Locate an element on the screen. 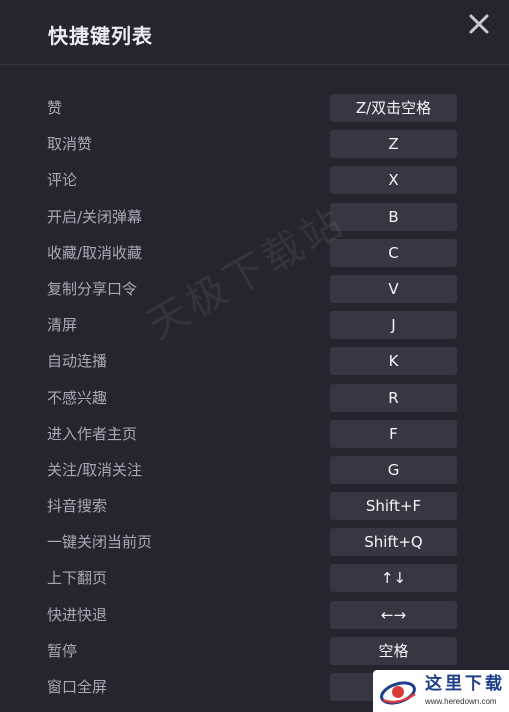 Image resolution: width=509 pixels, height=712 pixels. shortcut-label: 复制分享口令 is located at coordinates (92, 288).